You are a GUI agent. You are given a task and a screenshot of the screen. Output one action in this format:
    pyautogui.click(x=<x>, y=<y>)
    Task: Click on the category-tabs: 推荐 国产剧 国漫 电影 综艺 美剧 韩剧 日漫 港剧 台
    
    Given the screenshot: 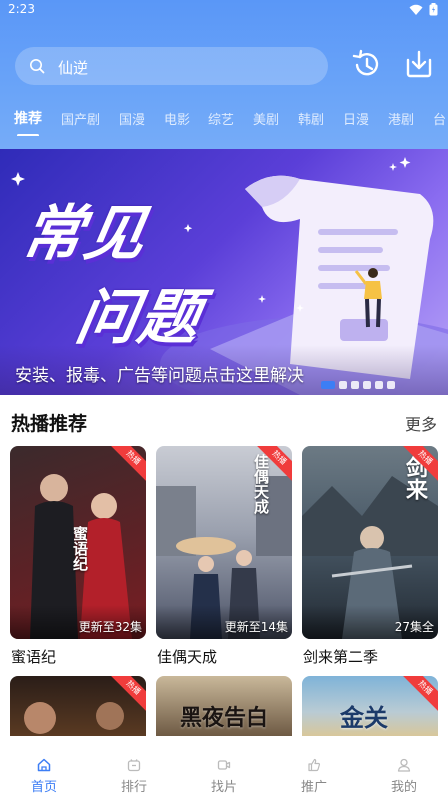 What is the action you would take?
    pyautogui.click(x=224, y=121)
    